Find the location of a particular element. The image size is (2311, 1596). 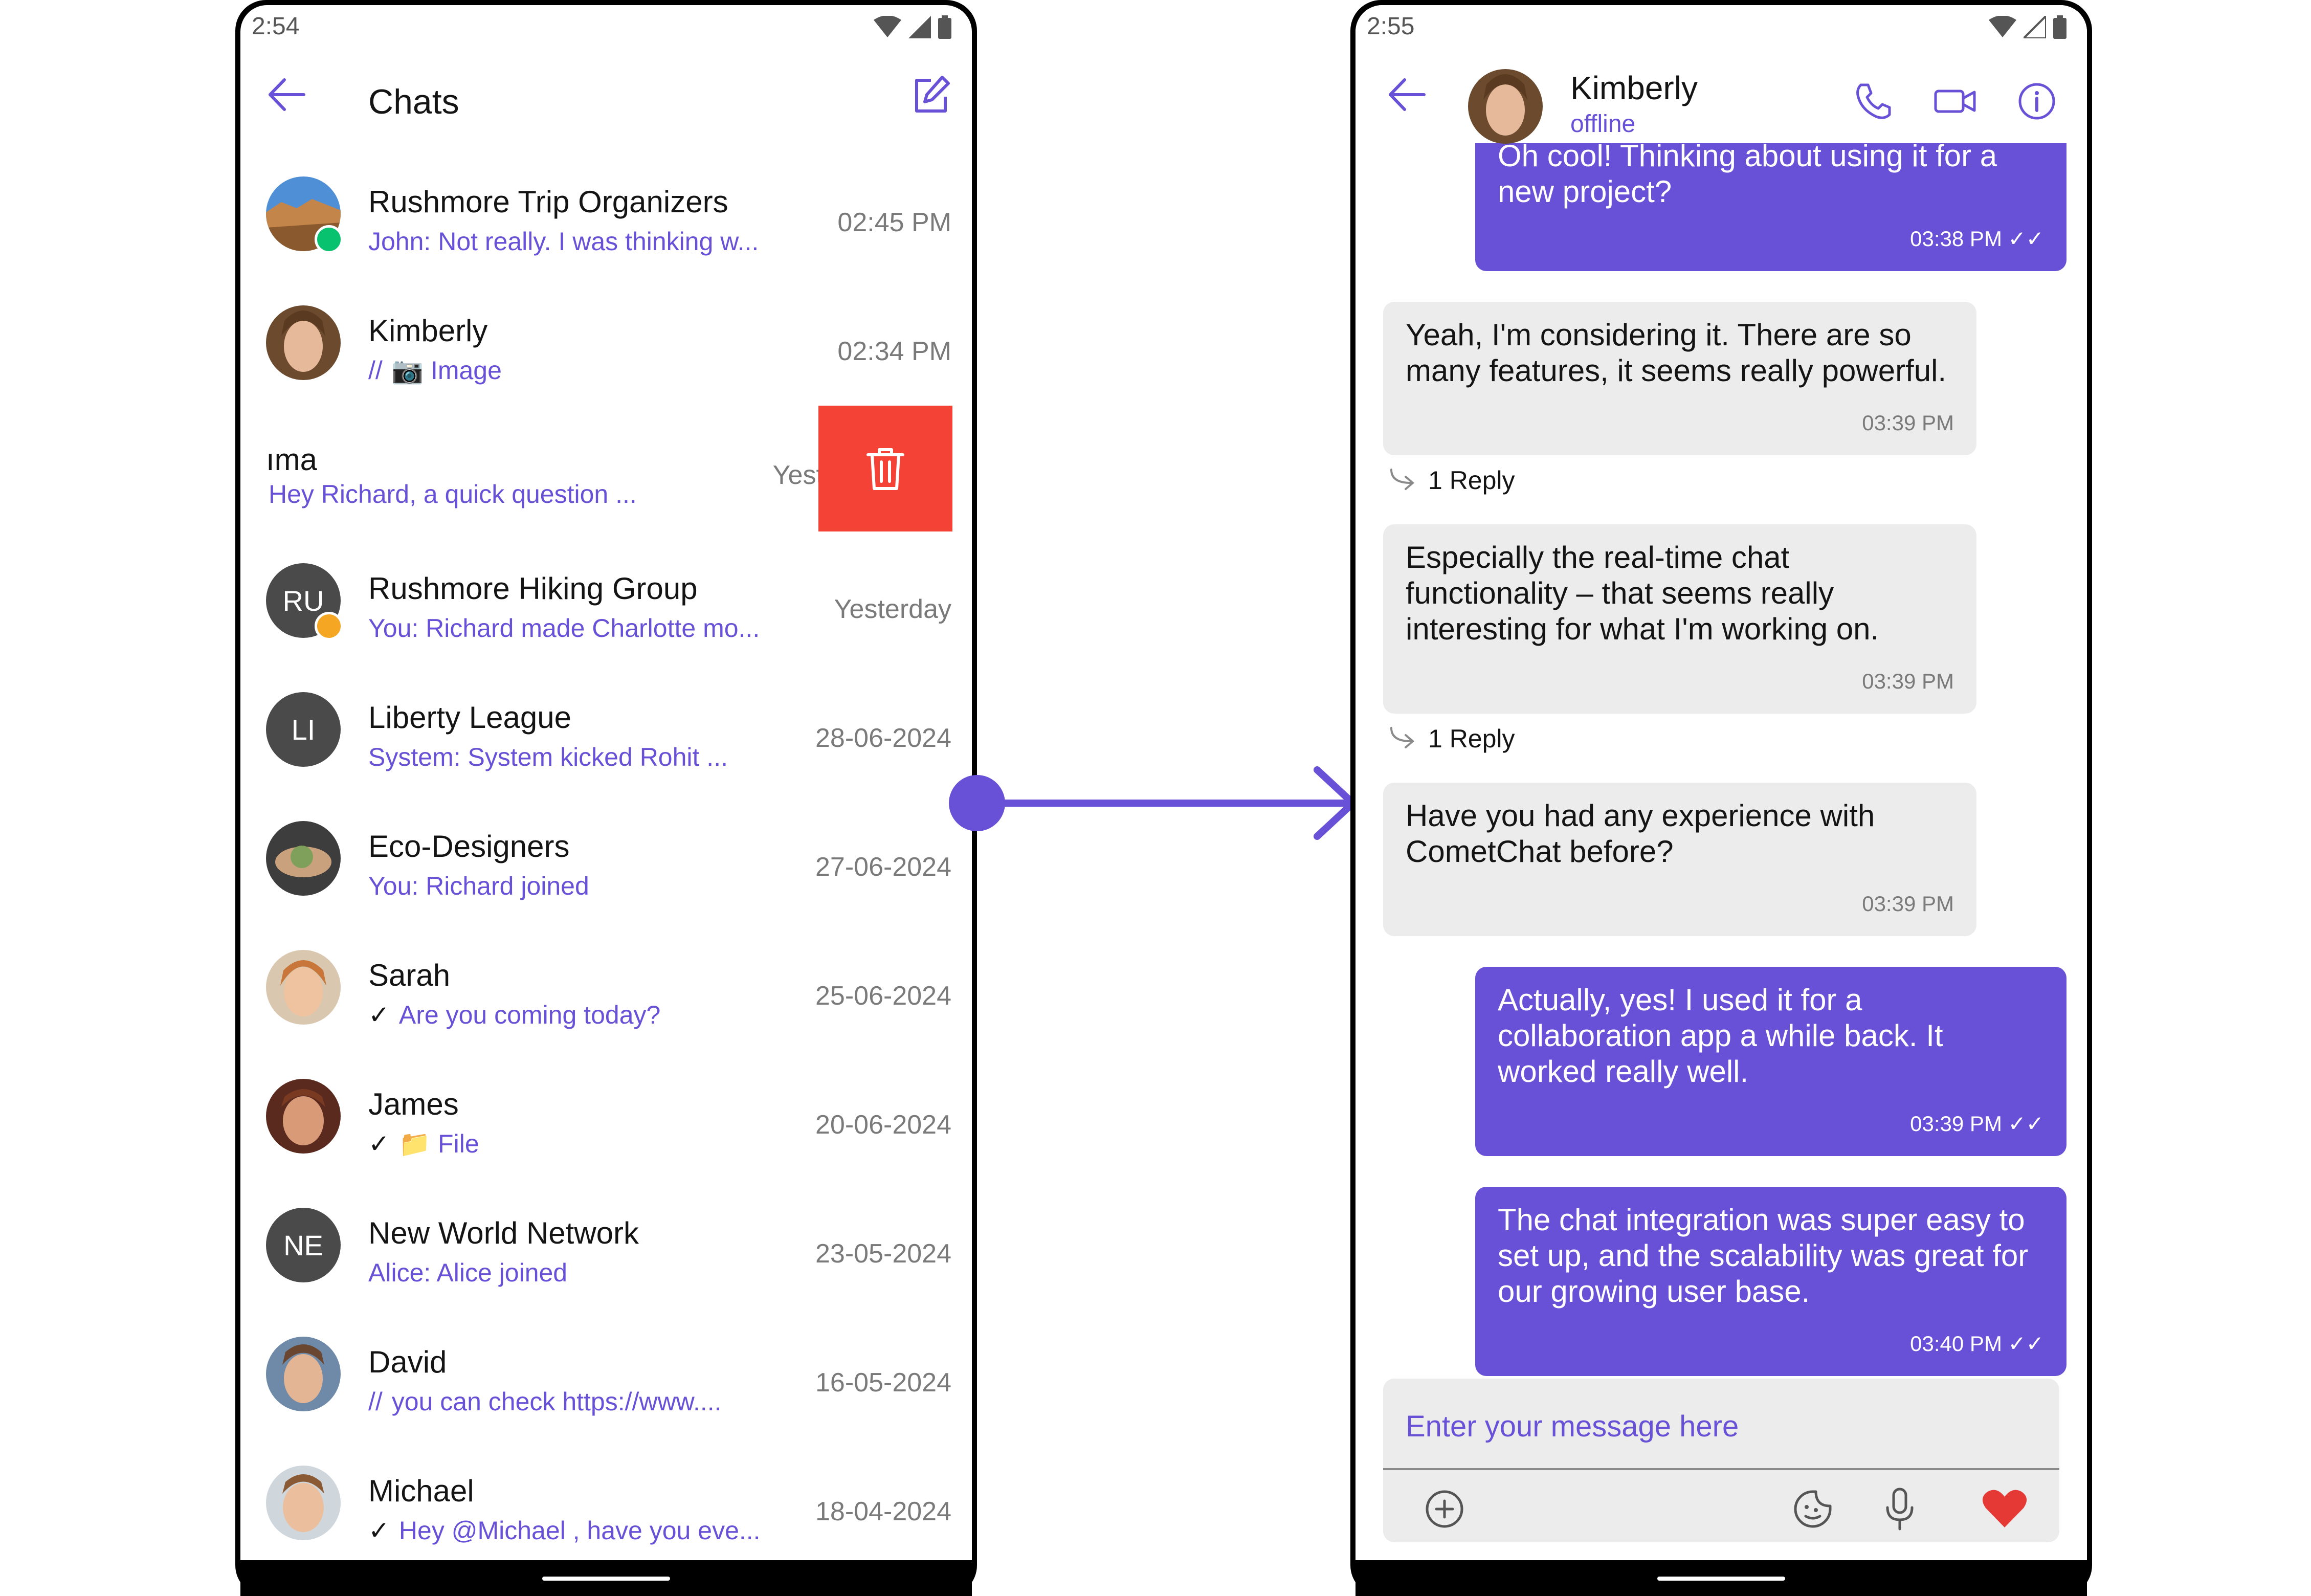

message-time: 03:38 PM ✓✓ is located at coordinates (1977, 239).